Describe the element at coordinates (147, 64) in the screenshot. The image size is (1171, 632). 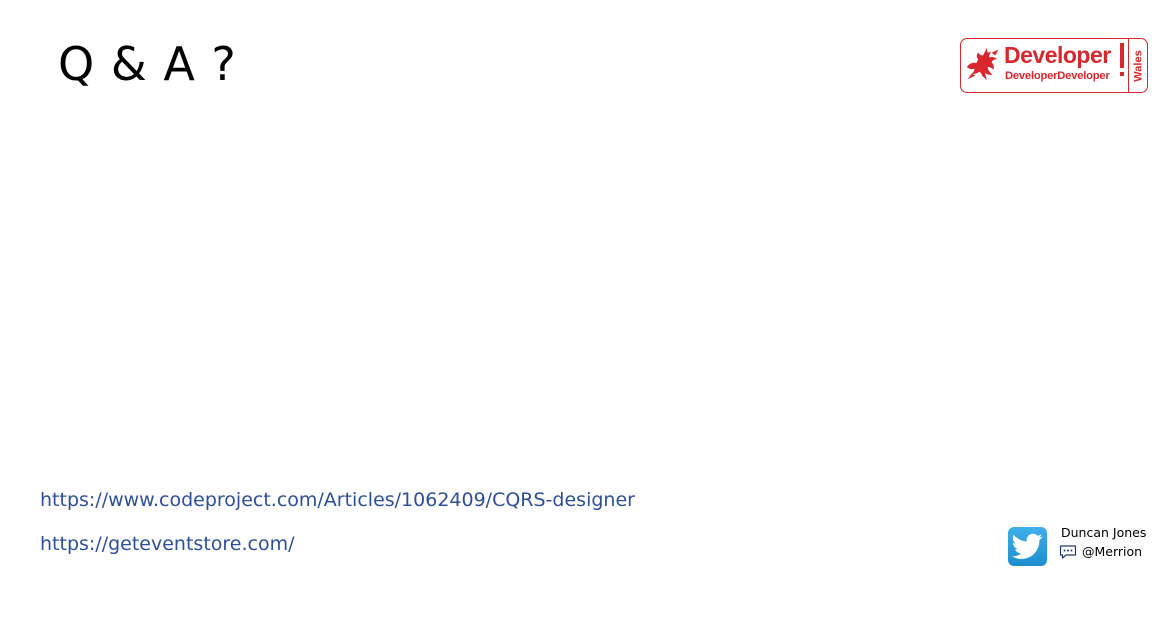
I see `page-title: Q & A ?` at that location.